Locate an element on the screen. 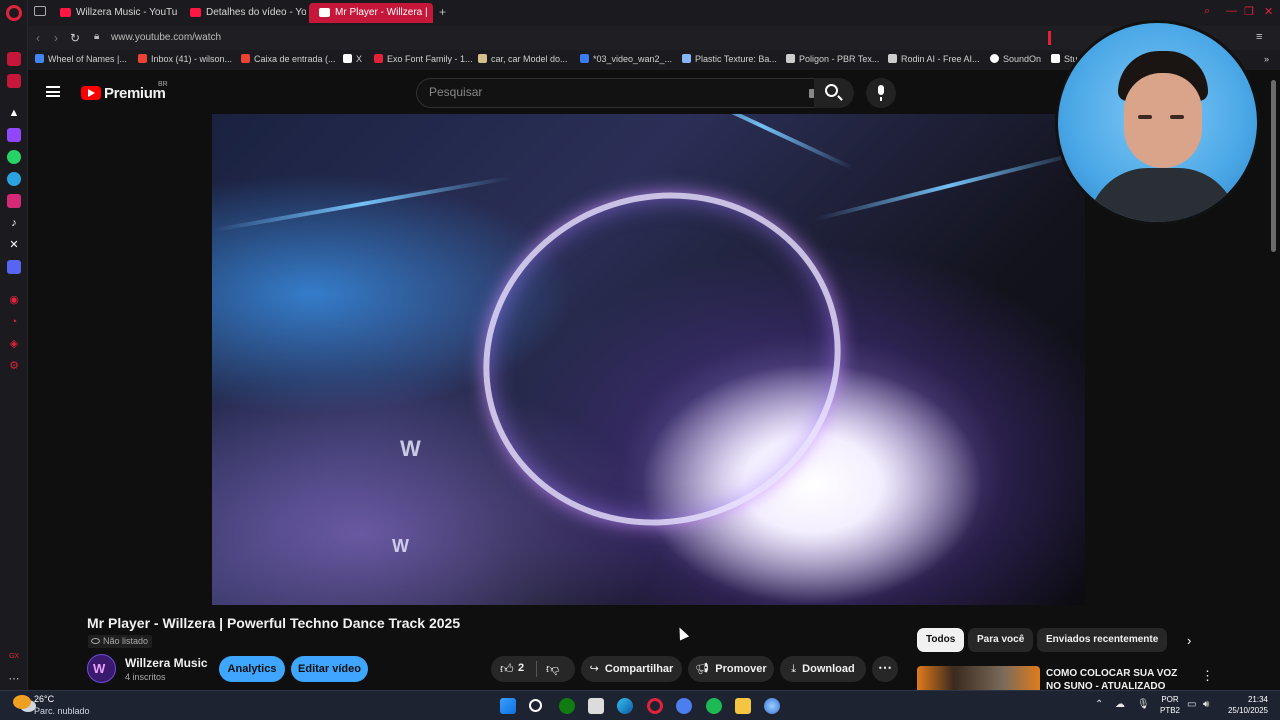  back-icon: ‹ is located at coordinates (38, 38).